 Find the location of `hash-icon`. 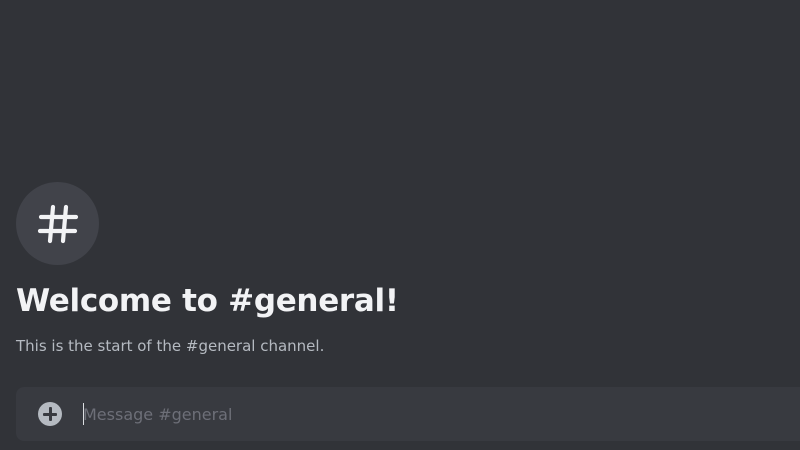

hash-icon is located at coordinates (57, 223).